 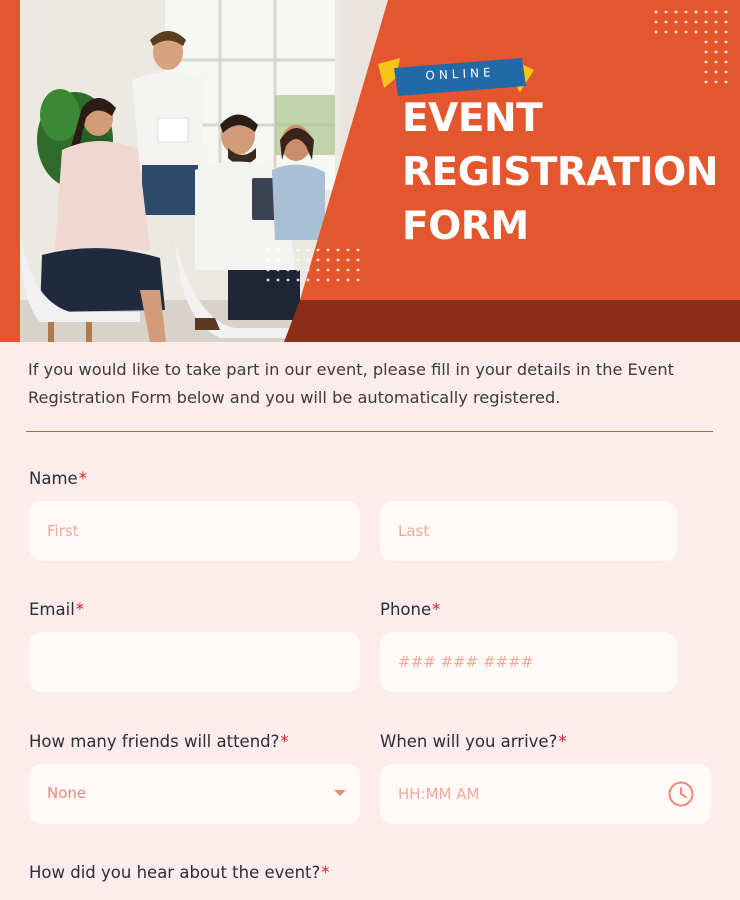 What do you see at coordinates (681, 794) in the screenshot?
I see `clock-icon` at bounding box center [681, 794].